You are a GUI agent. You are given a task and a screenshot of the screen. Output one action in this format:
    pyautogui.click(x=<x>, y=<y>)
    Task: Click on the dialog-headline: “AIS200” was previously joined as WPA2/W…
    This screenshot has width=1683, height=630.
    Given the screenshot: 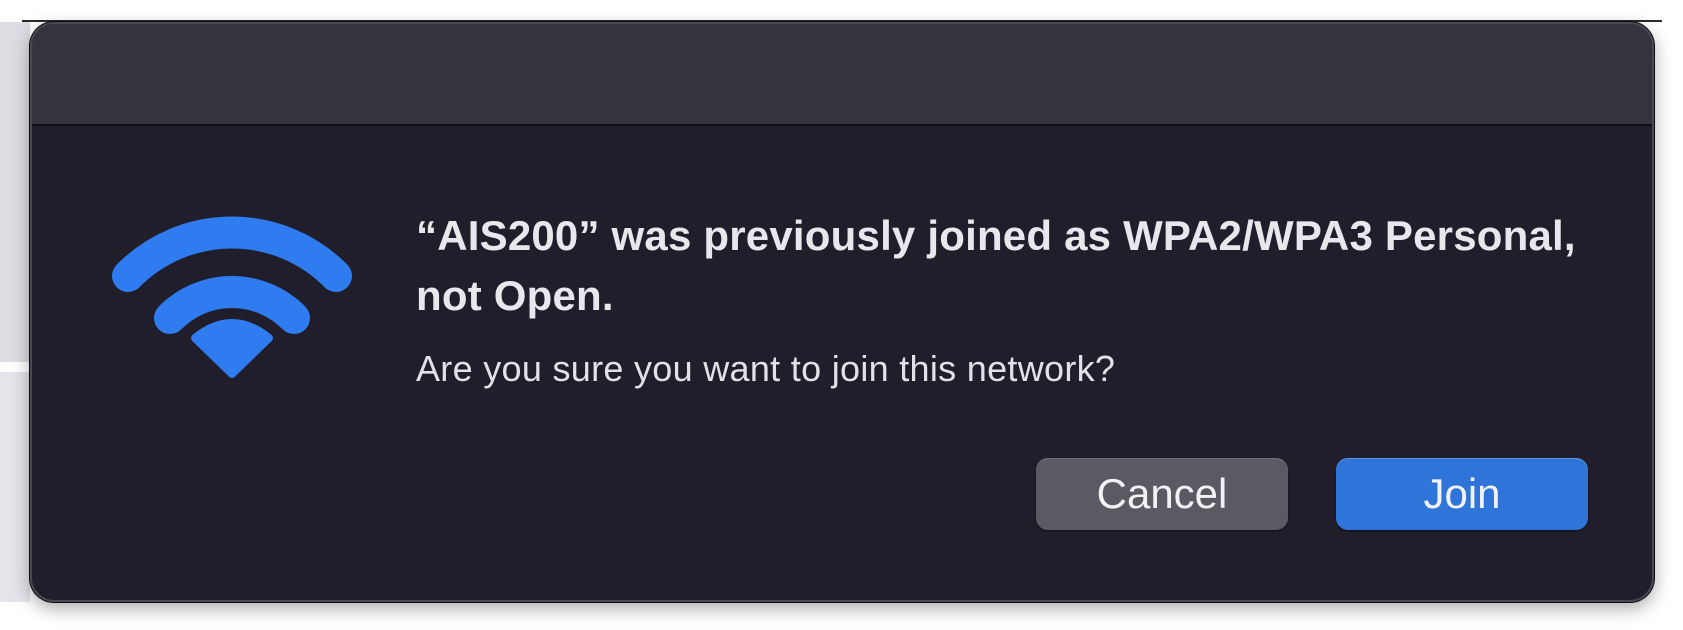 What is the action you would take?
    pyautogui.click(x=996, y=265)
    